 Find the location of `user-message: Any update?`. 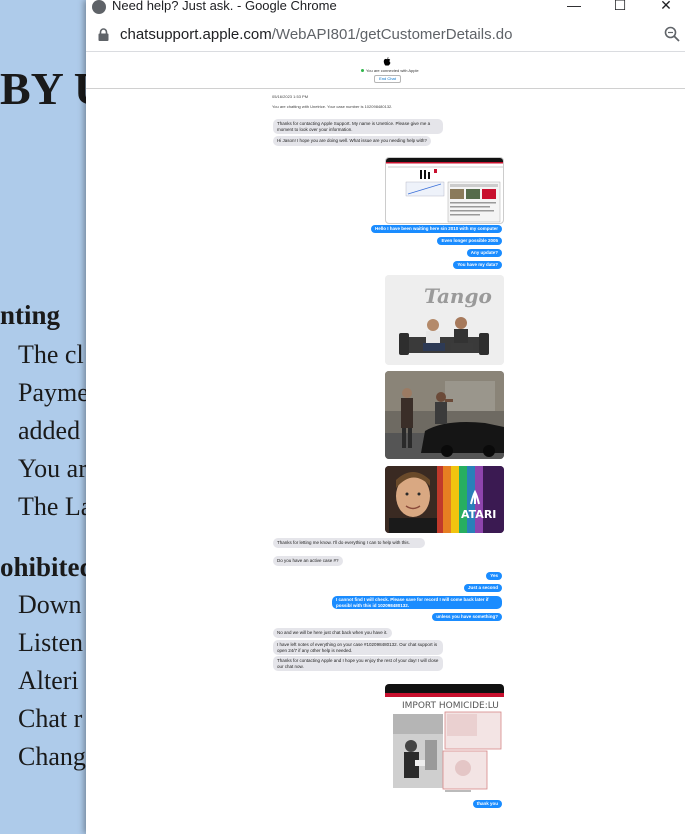

user-message: Any update? is located at coordinates (484, 253).